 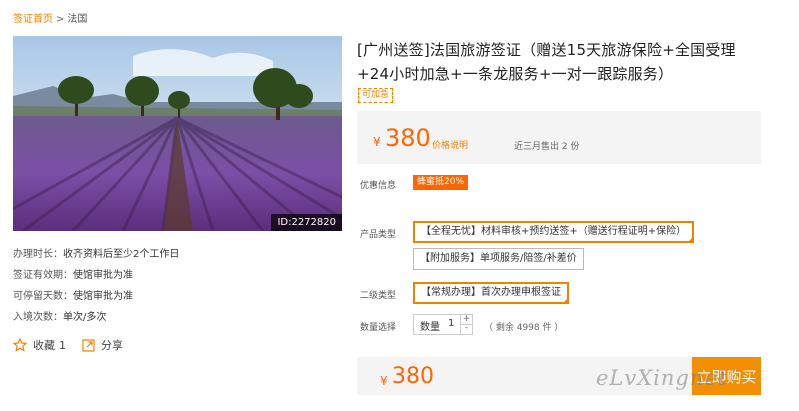 I want to click on info-validity-label: 签证有效期：, so click(x=43, y=275).